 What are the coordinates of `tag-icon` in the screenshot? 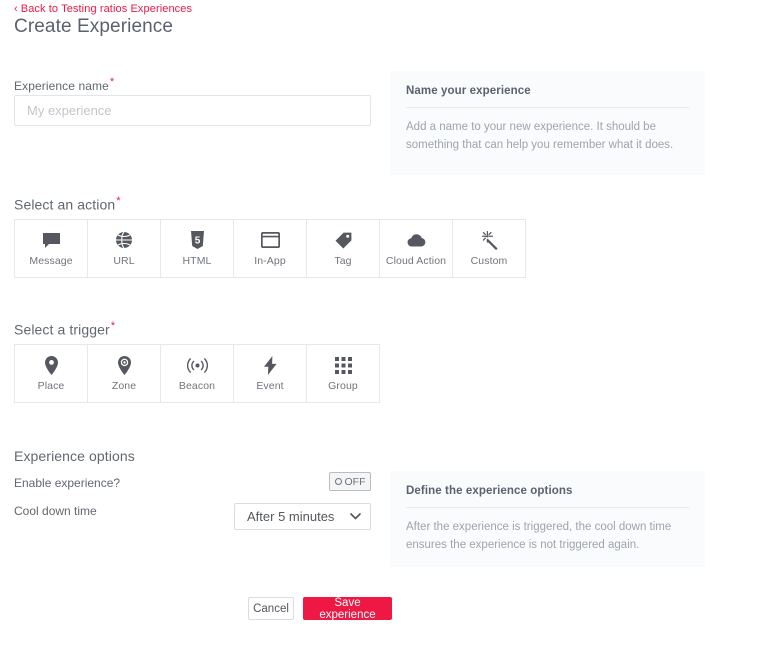 It's located at (343, 240).